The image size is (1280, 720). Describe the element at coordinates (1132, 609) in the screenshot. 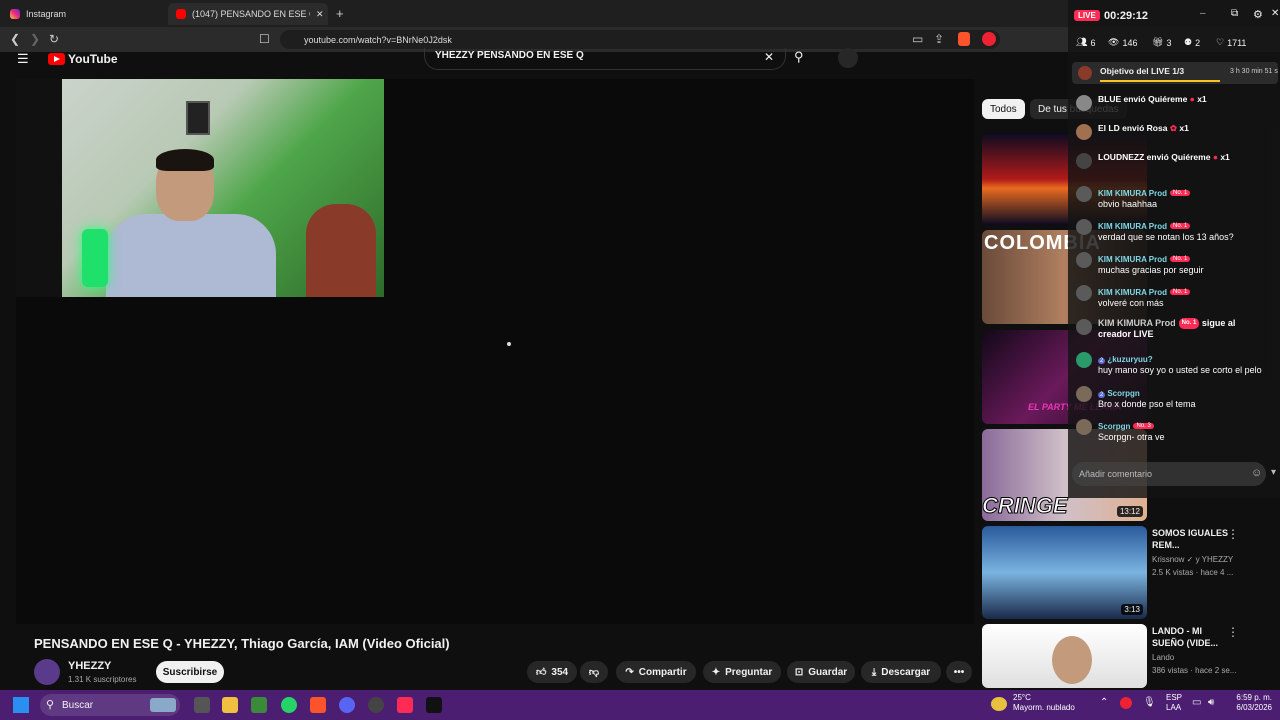

I see `video-duration: 3:13` at that location.